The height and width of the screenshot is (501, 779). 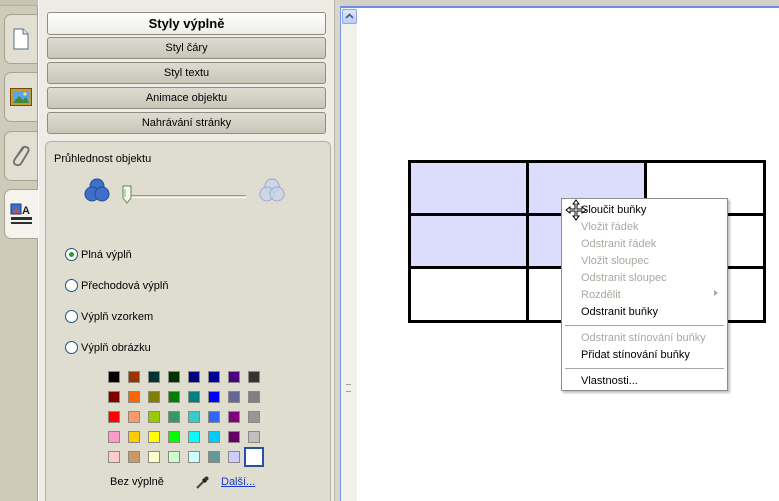 I want to click on menu-merge-cells: Sloučit buňky, so click(x=613, y=210).